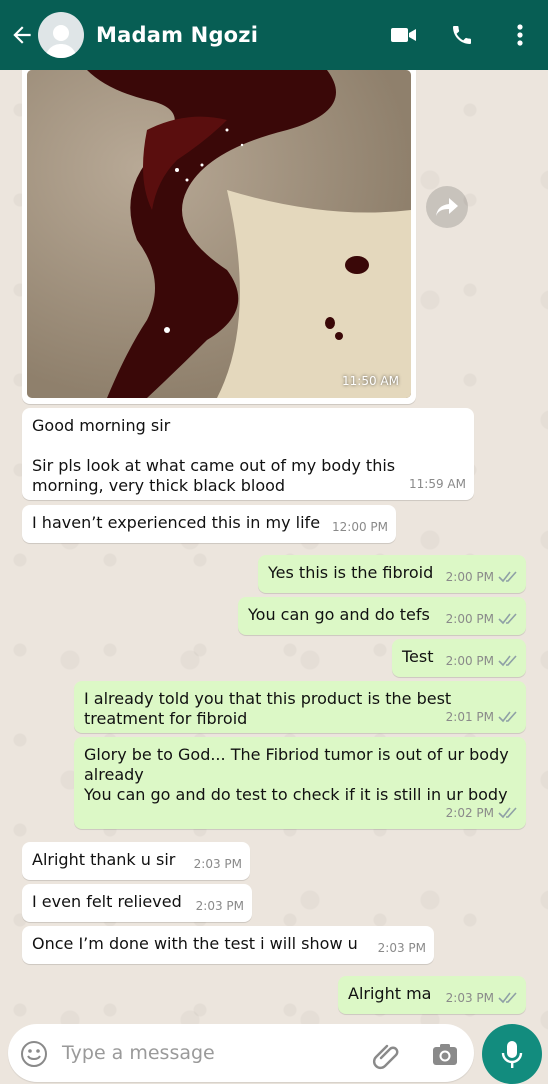  I want to click on image-timestamp: 11:50 AM, so click(370, 381).